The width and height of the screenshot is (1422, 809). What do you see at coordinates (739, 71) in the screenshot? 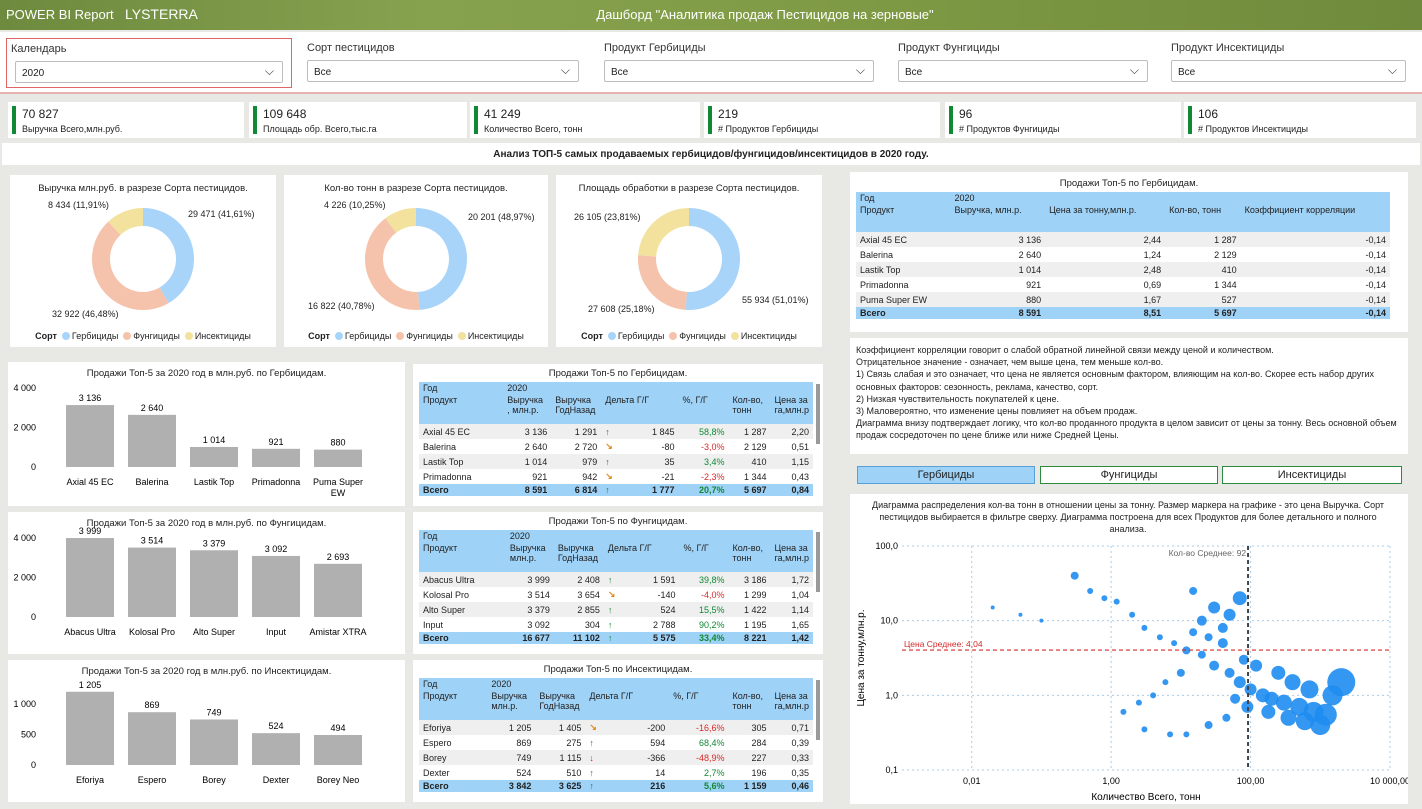
I see `herbicide-select: Все ⌵` at bounding box center [739, 71].